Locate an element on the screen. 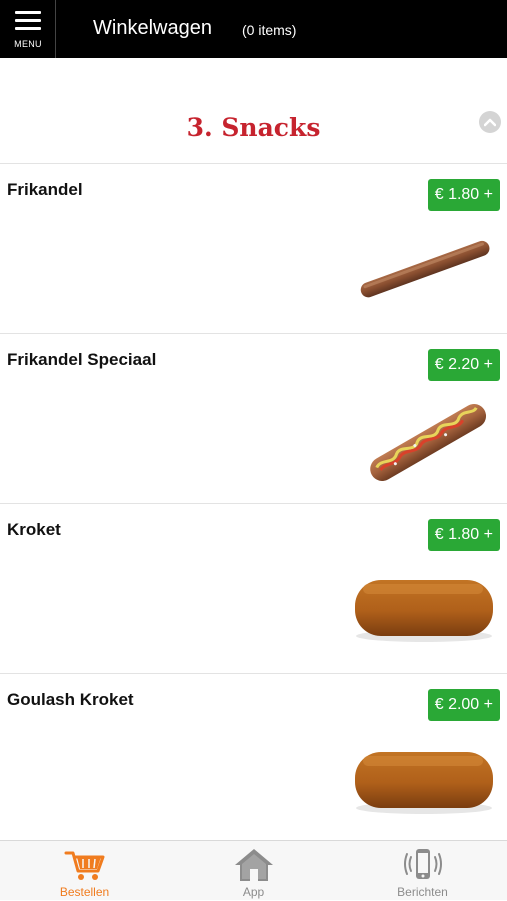 The width and height of the screenshot is (507, 901). tab-bestellen: Bestellen is located at coordinates (84, 871).